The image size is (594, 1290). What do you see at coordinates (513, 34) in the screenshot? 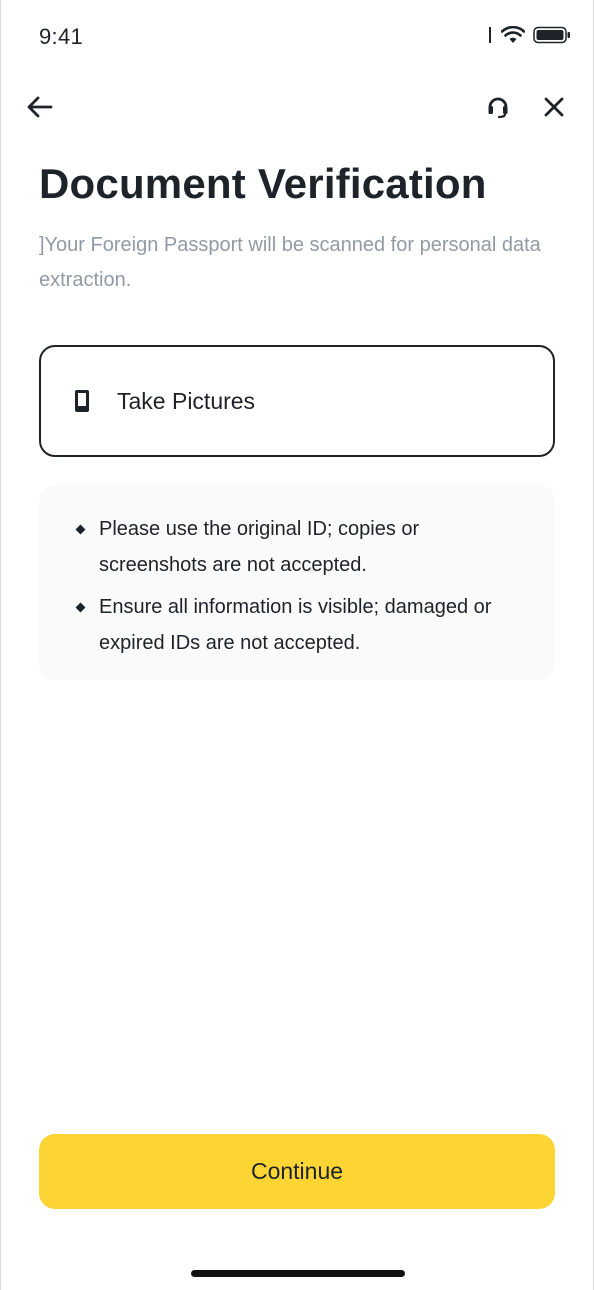
I see `wifi-icon` at bounding box center [513, 34].